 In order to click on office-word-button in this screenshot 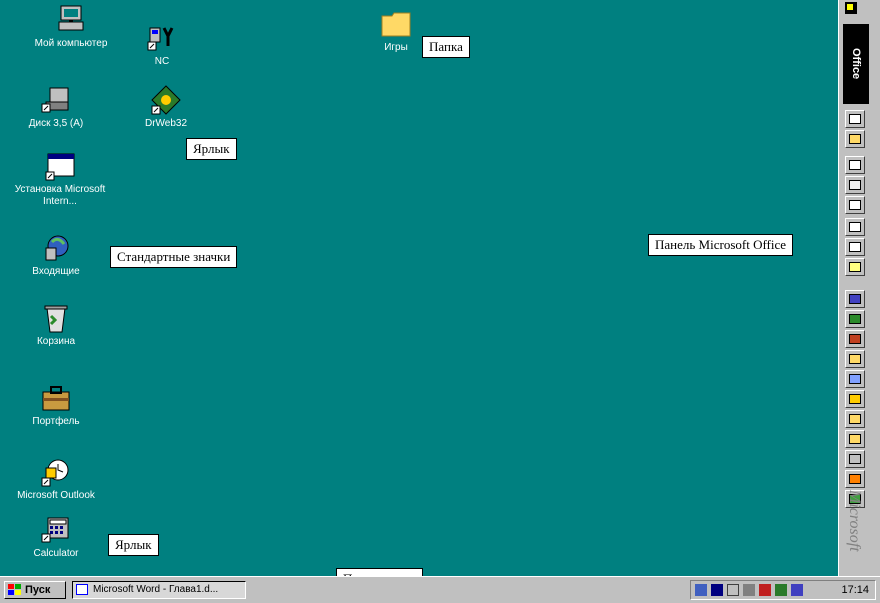, I will do `click(855, 299)`.